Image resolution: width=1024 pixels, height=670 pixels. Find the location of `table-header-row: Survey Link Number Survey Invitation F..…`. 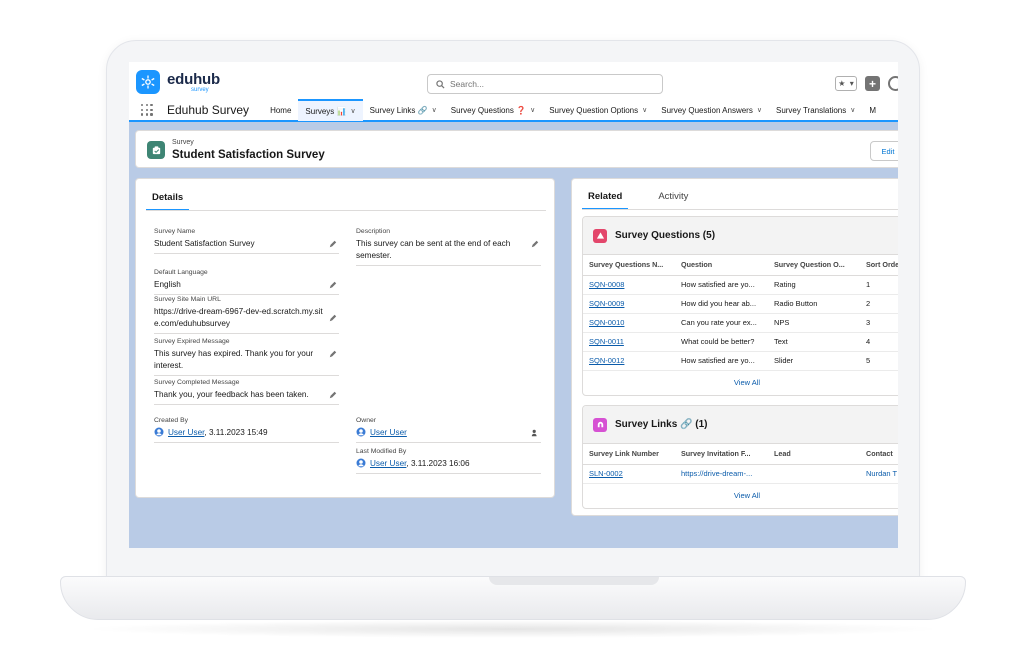

table-header-row: Survey Link Number Survey Invitation F..… is located at coordinates (740, 454).